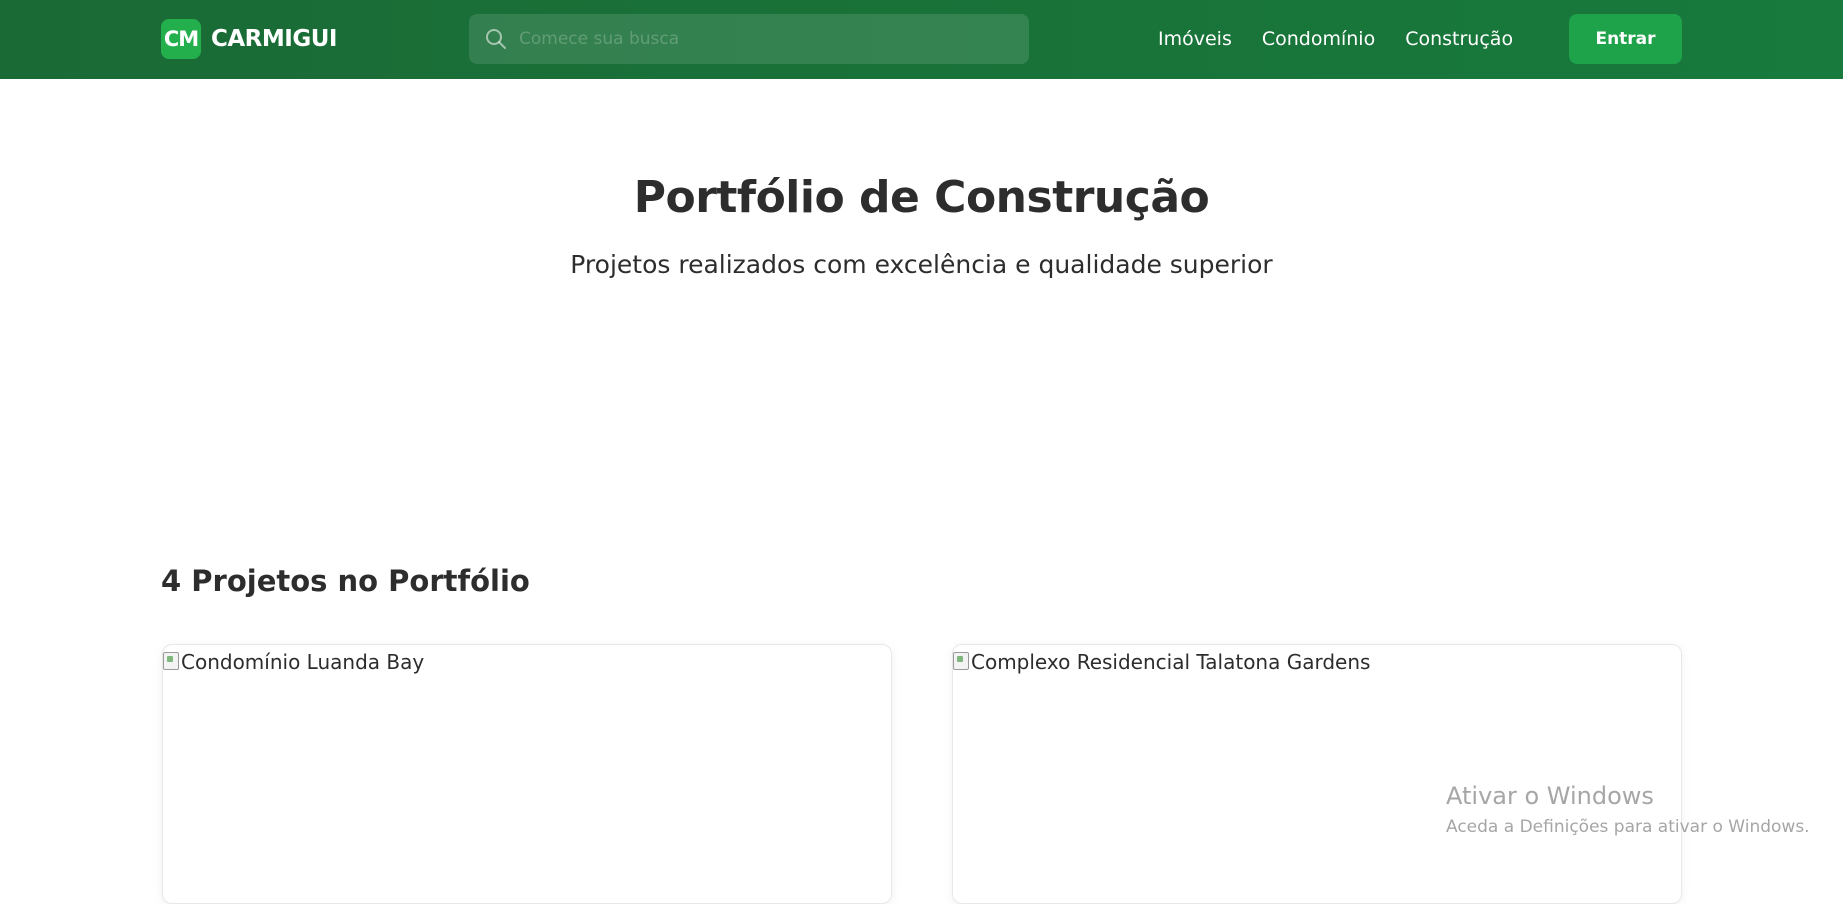 Image resolution: width=1843 pixels, height=904 pixels. Describe the element at coordinates (759, 39) in the screenshot. I see `search-input` at that location.